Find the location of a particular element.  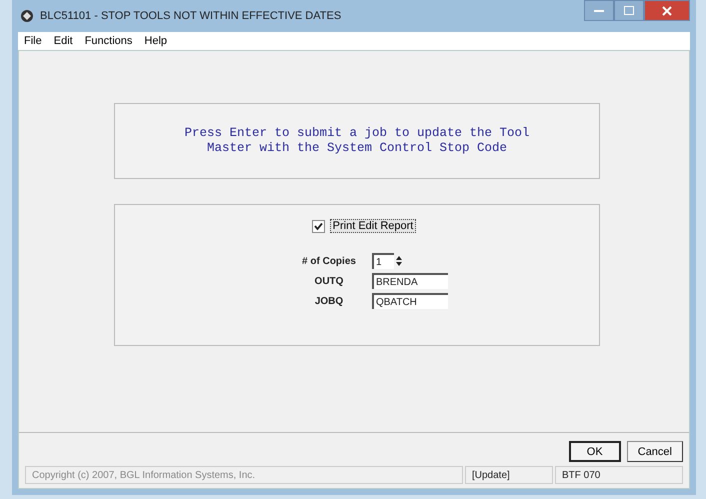

minimize-button is located at coordinates (599, 10).